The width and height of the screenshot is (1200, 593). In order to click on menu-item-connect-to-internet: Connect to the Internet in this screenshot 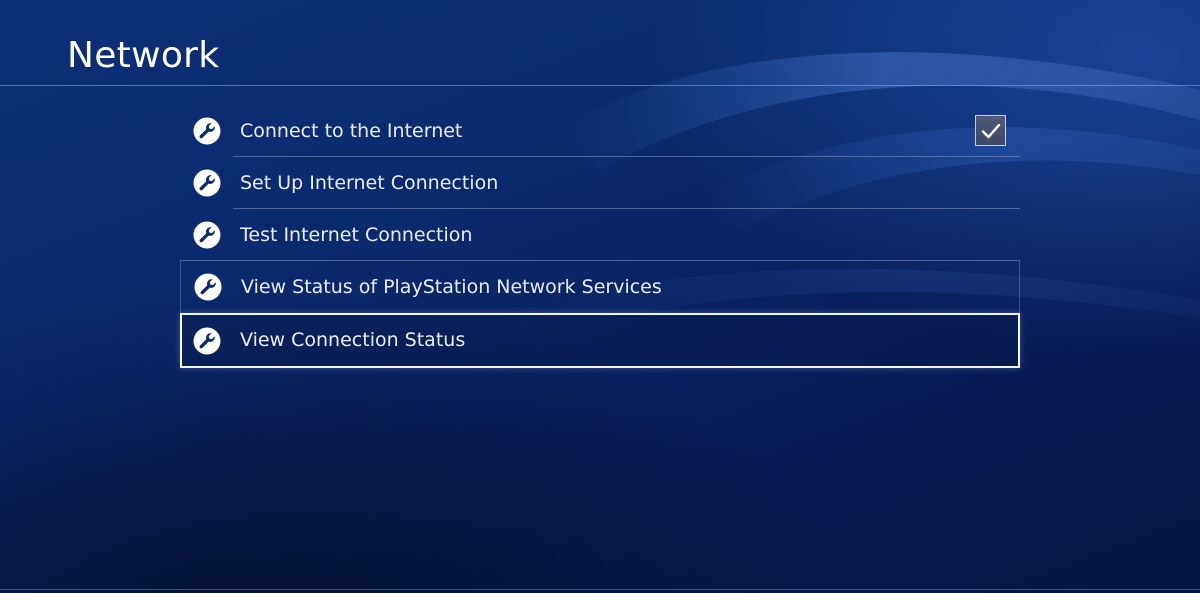, I will do `click(600, 131)`.